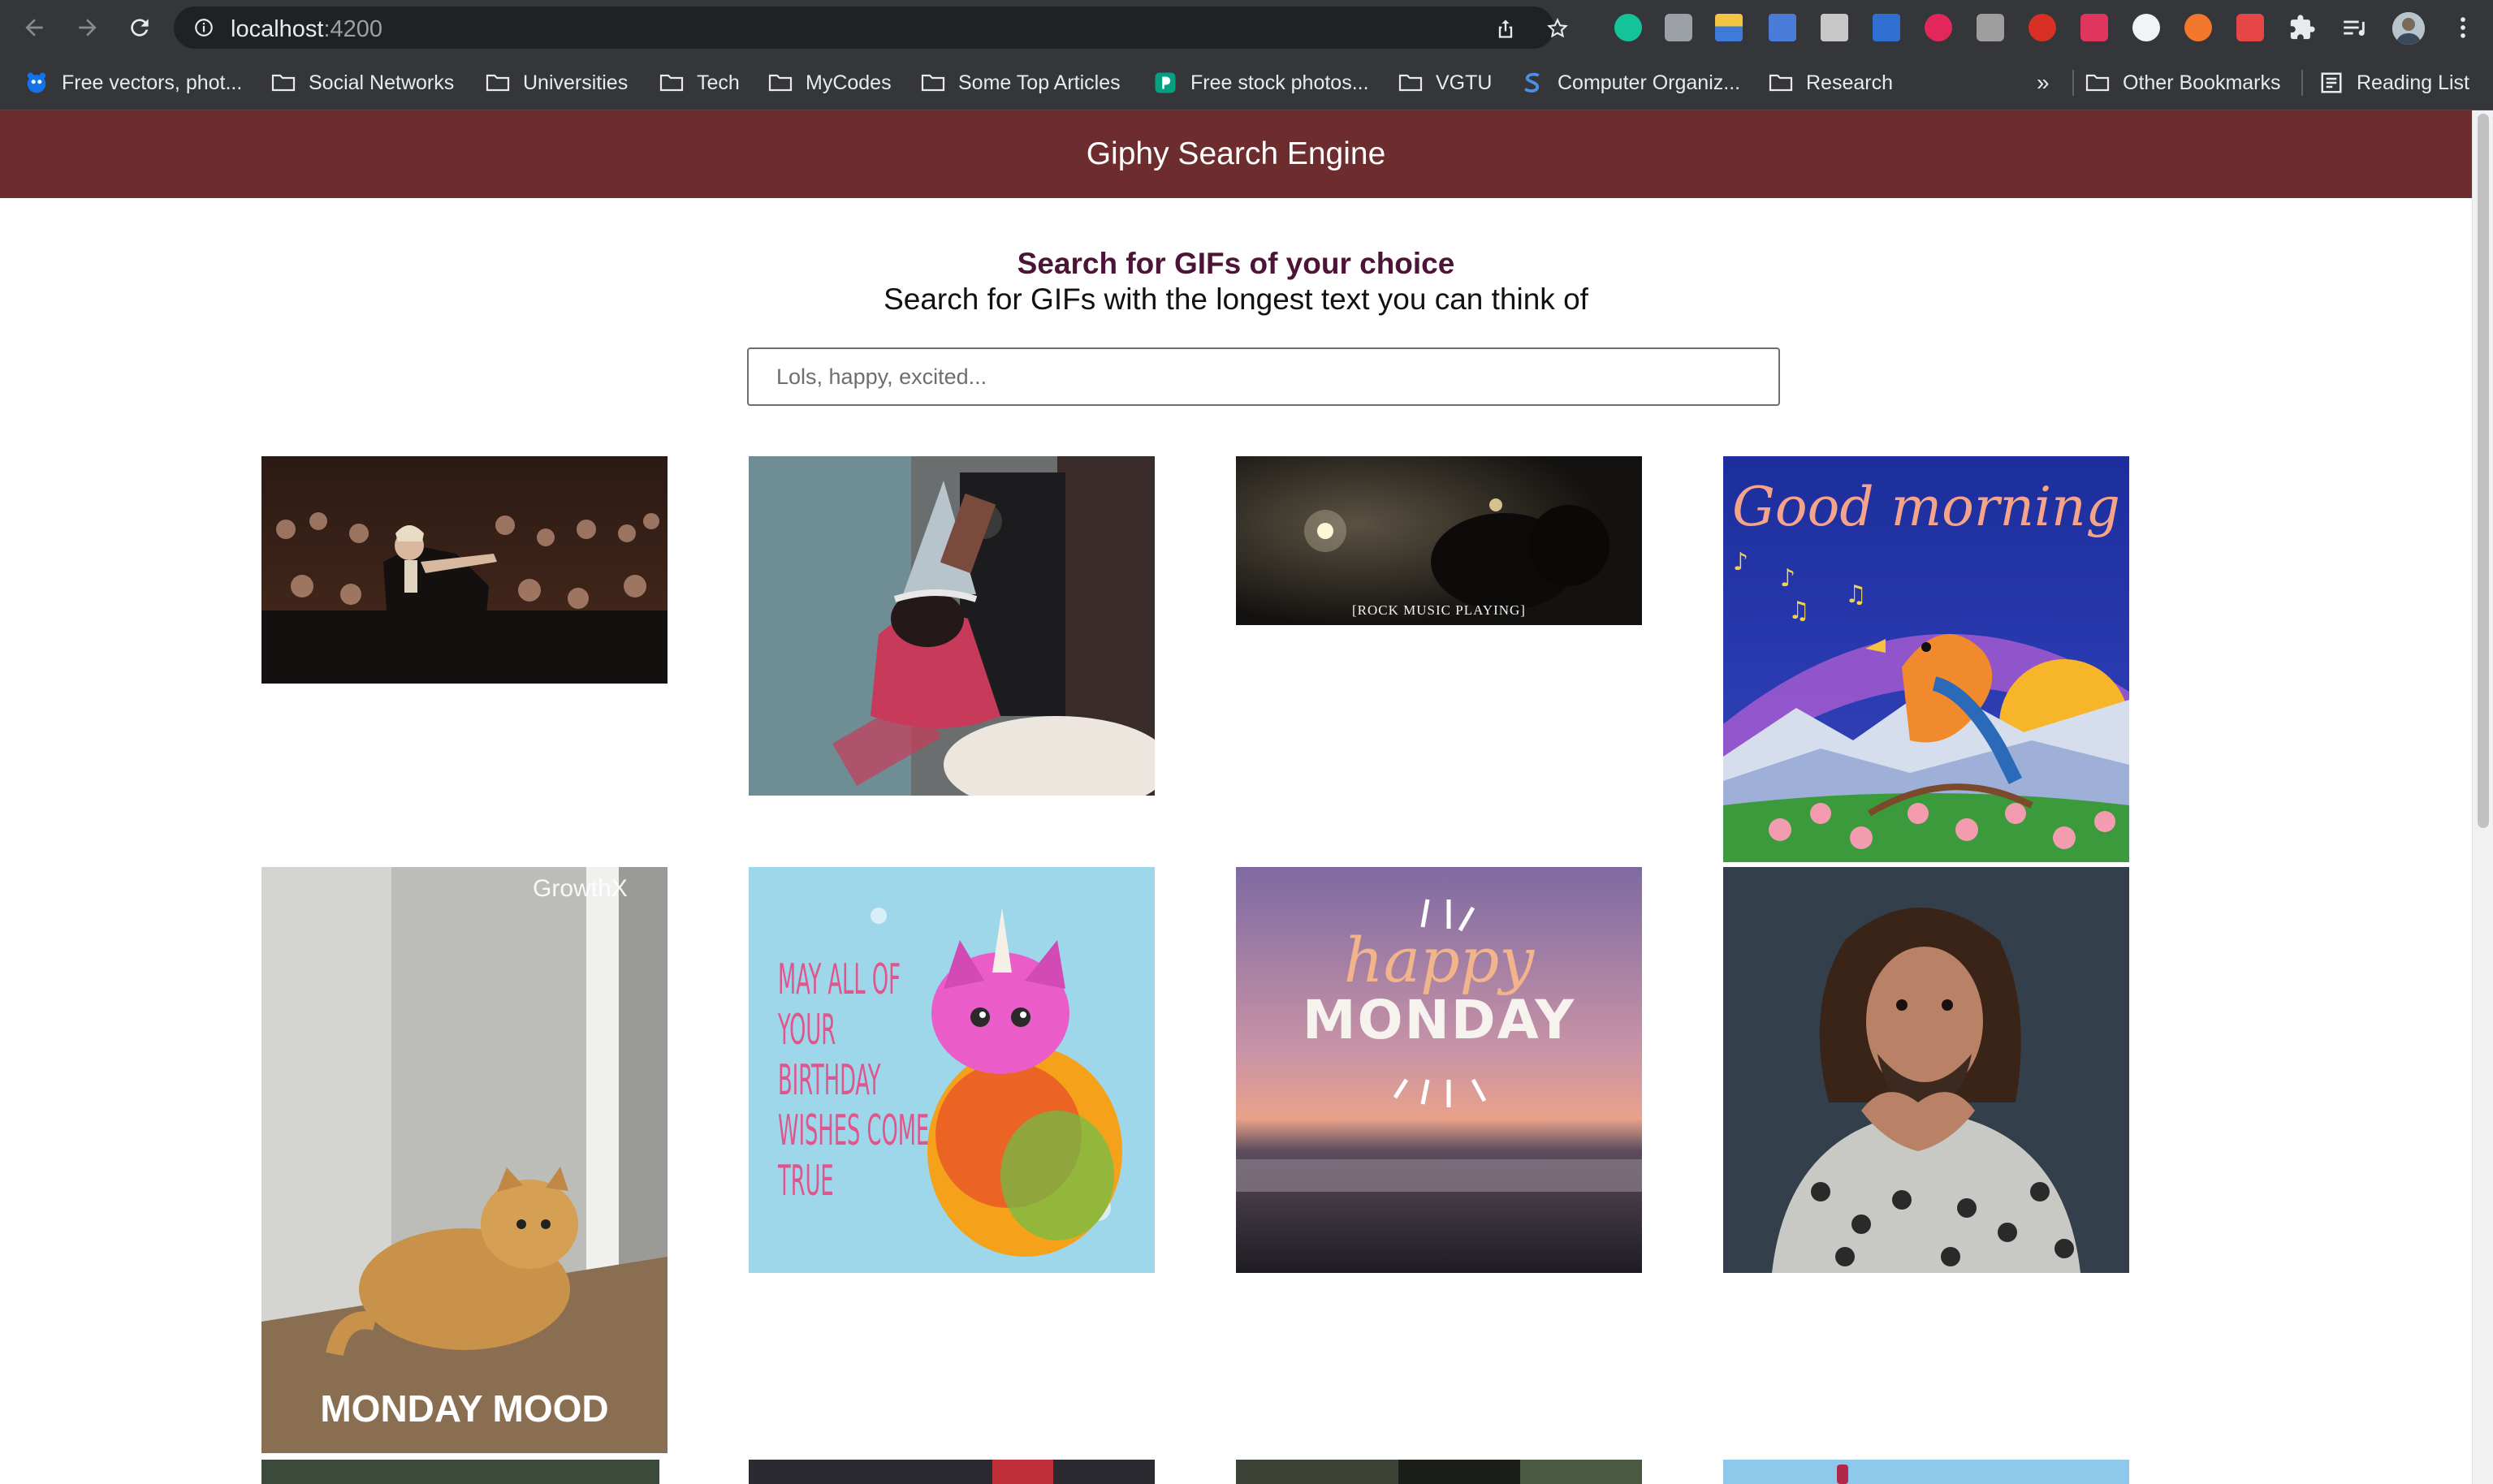  I want to click on browser-toolbar: localhost:4200, so click(1246, 27).